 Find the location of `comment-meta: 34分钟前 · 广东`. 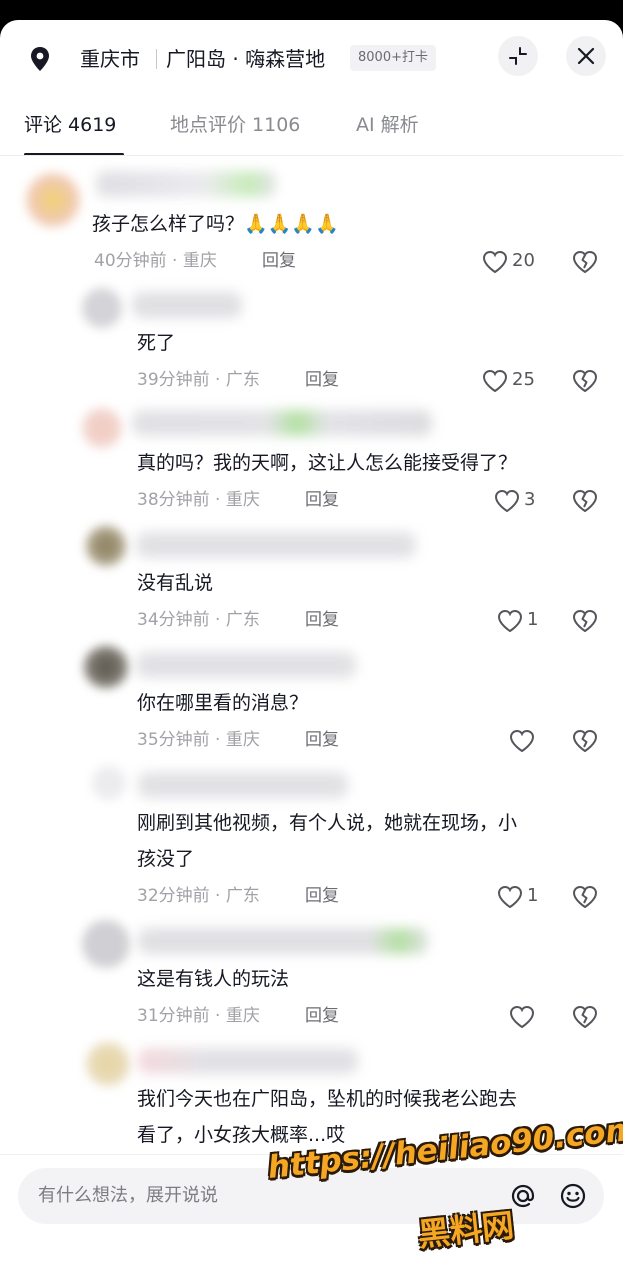

comment-meta: 34分钟前 · 广东 is located at coordinates (198, 620).